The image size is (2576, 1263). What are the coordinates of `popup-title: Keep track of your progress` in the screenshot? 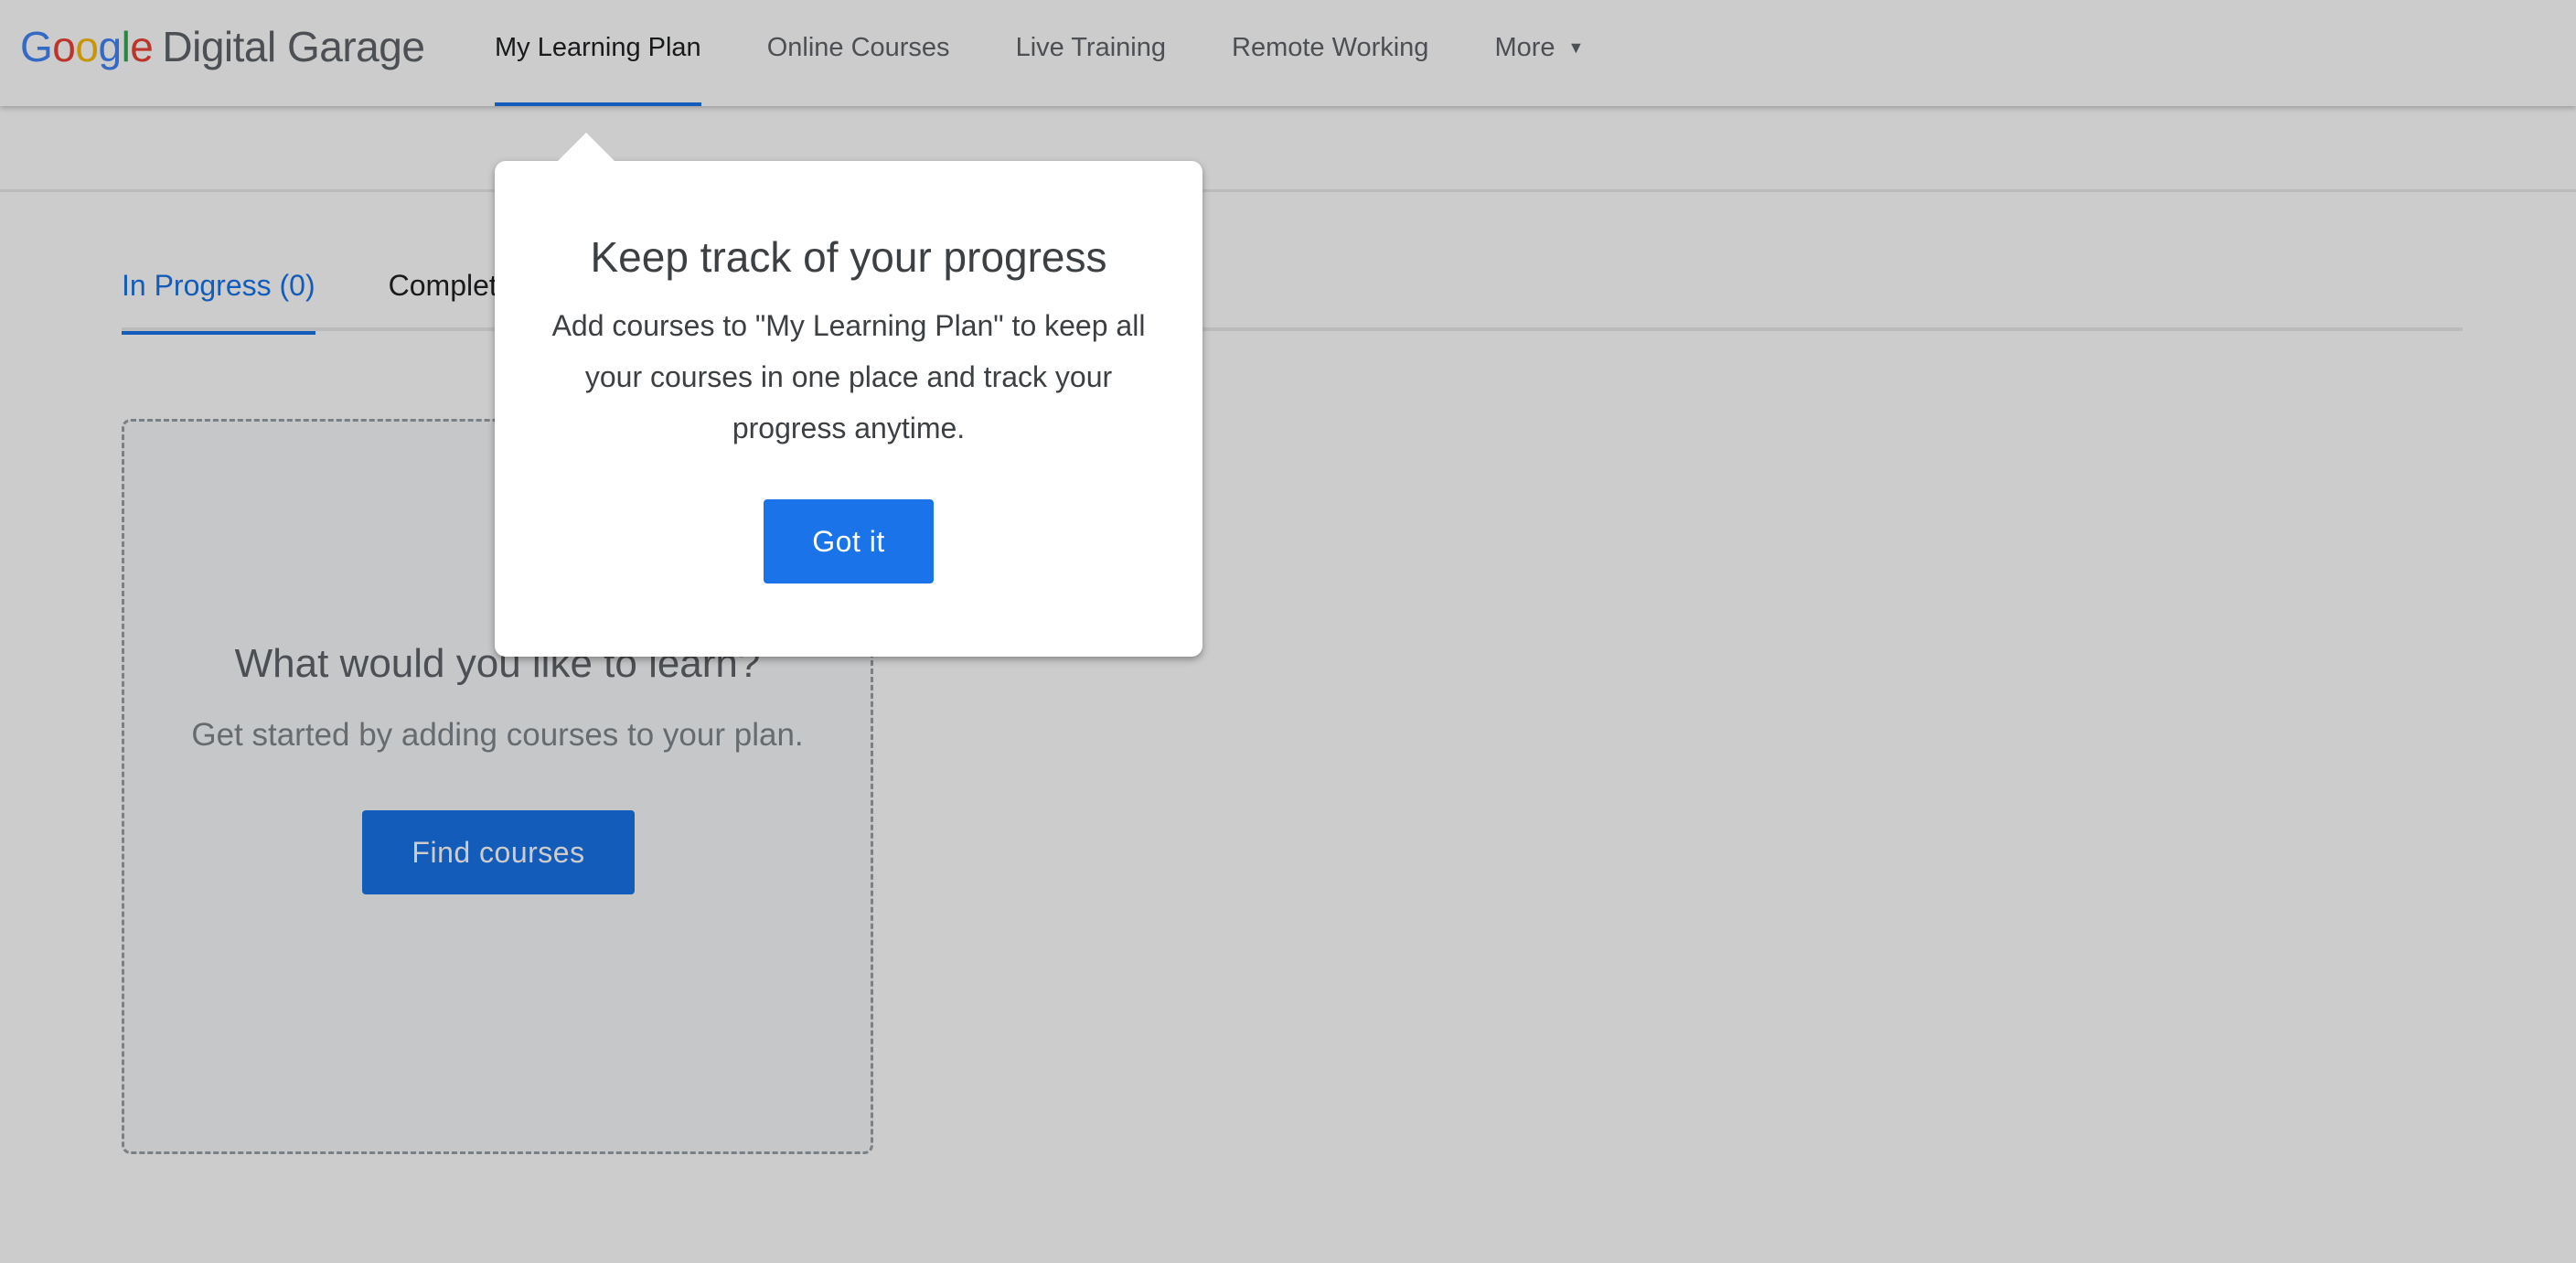 It's located at (848, 257).